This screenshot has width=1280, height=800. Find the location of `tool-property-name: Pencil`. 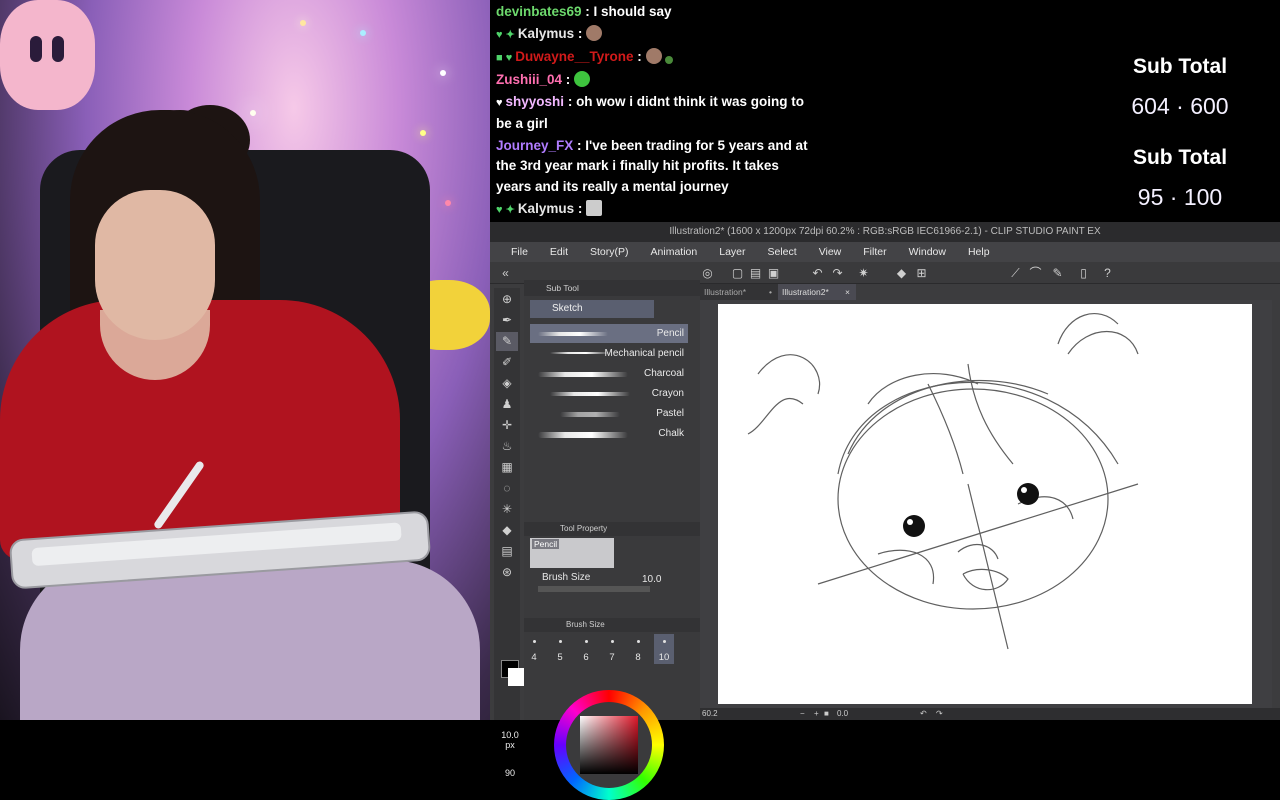

tool-property-name: Pencil is located at coordinates (546, 544).